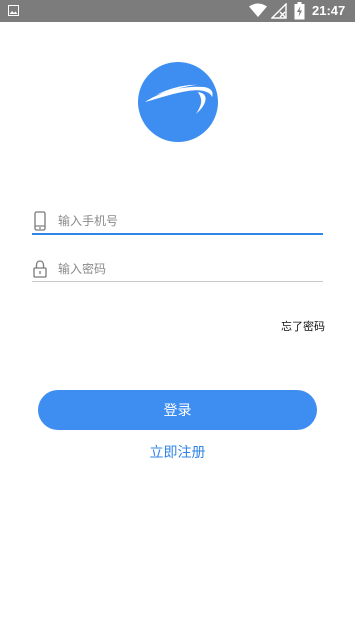 This screenshot has height=633, width=355. What do you see at coordinates (188, 269) in the screenshot?
I see `password-input` at bounding box center [188, 269].